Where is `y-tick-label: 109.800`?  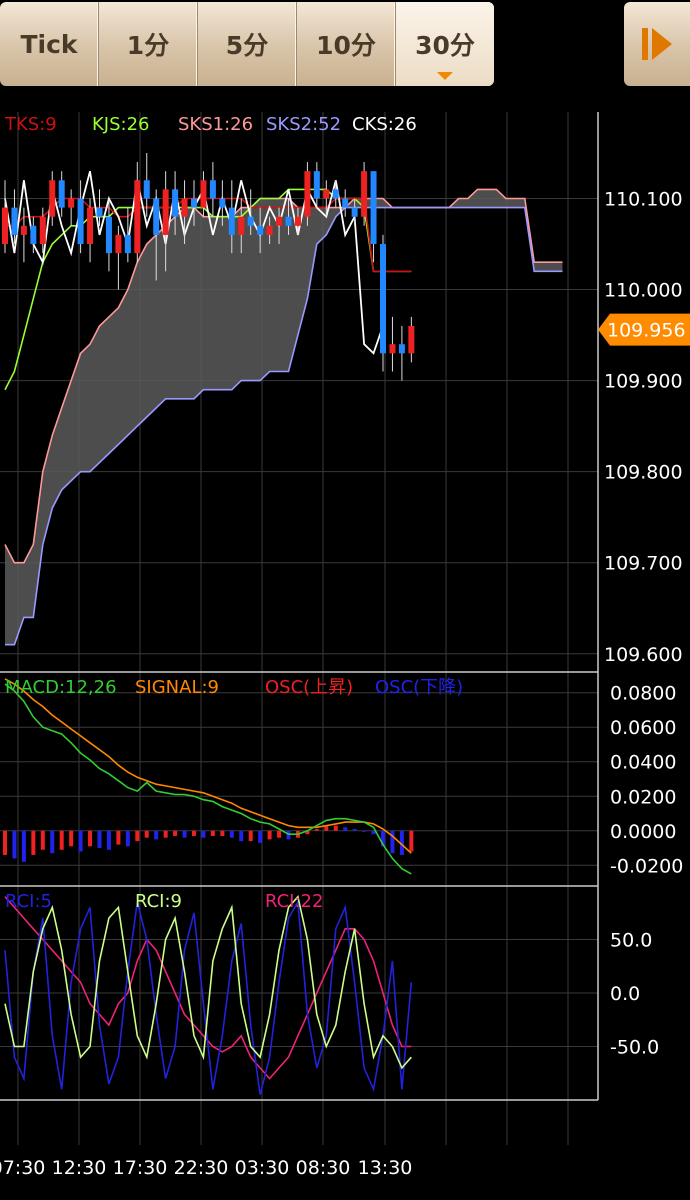
y-tick-label: 109.800 is located at coordinates (643, 473).